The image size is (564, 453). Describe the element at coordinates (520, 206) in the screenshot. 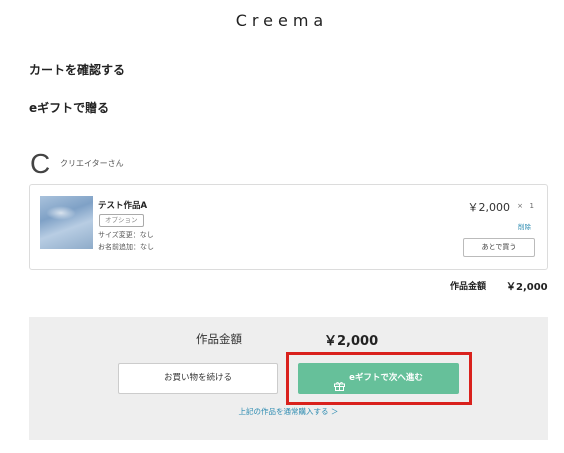

I see `quantity-times: ×` at that location.